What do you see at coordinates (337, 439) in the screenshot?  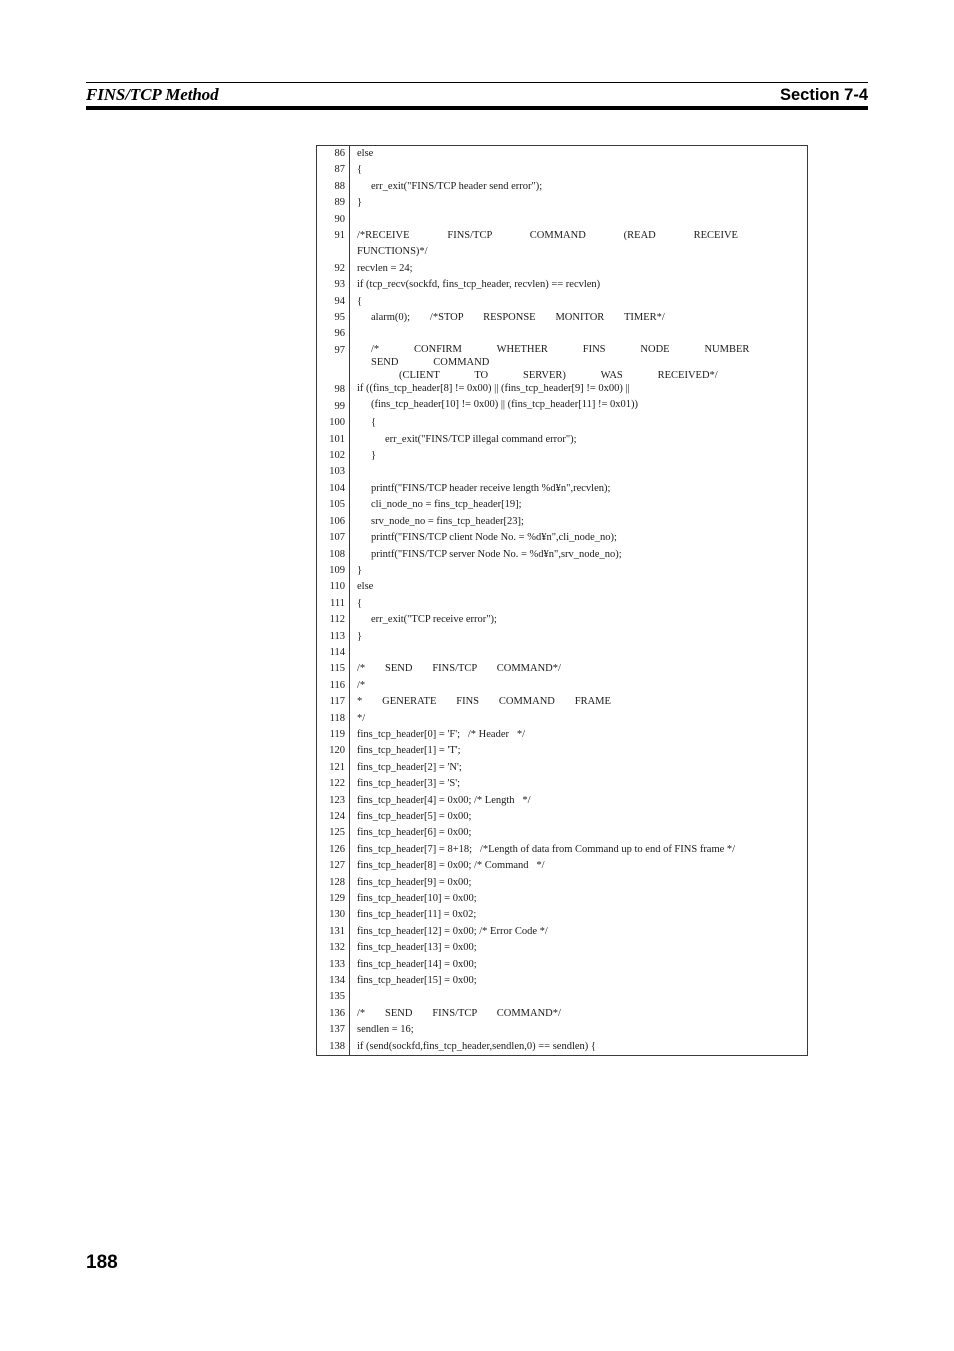 I see `code-line-number: 101` at bounding box center [337, 439].